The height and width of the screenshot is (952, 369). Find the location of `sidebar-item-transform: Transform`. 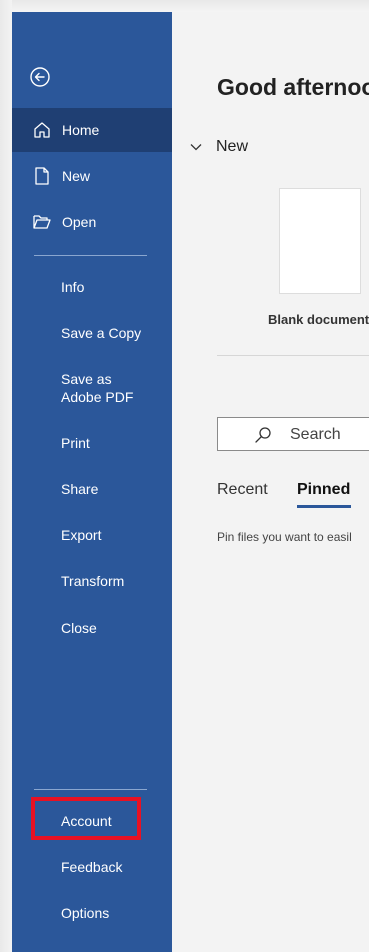

sidebar-item-transform: Transform is located at coordinates (106, 581).